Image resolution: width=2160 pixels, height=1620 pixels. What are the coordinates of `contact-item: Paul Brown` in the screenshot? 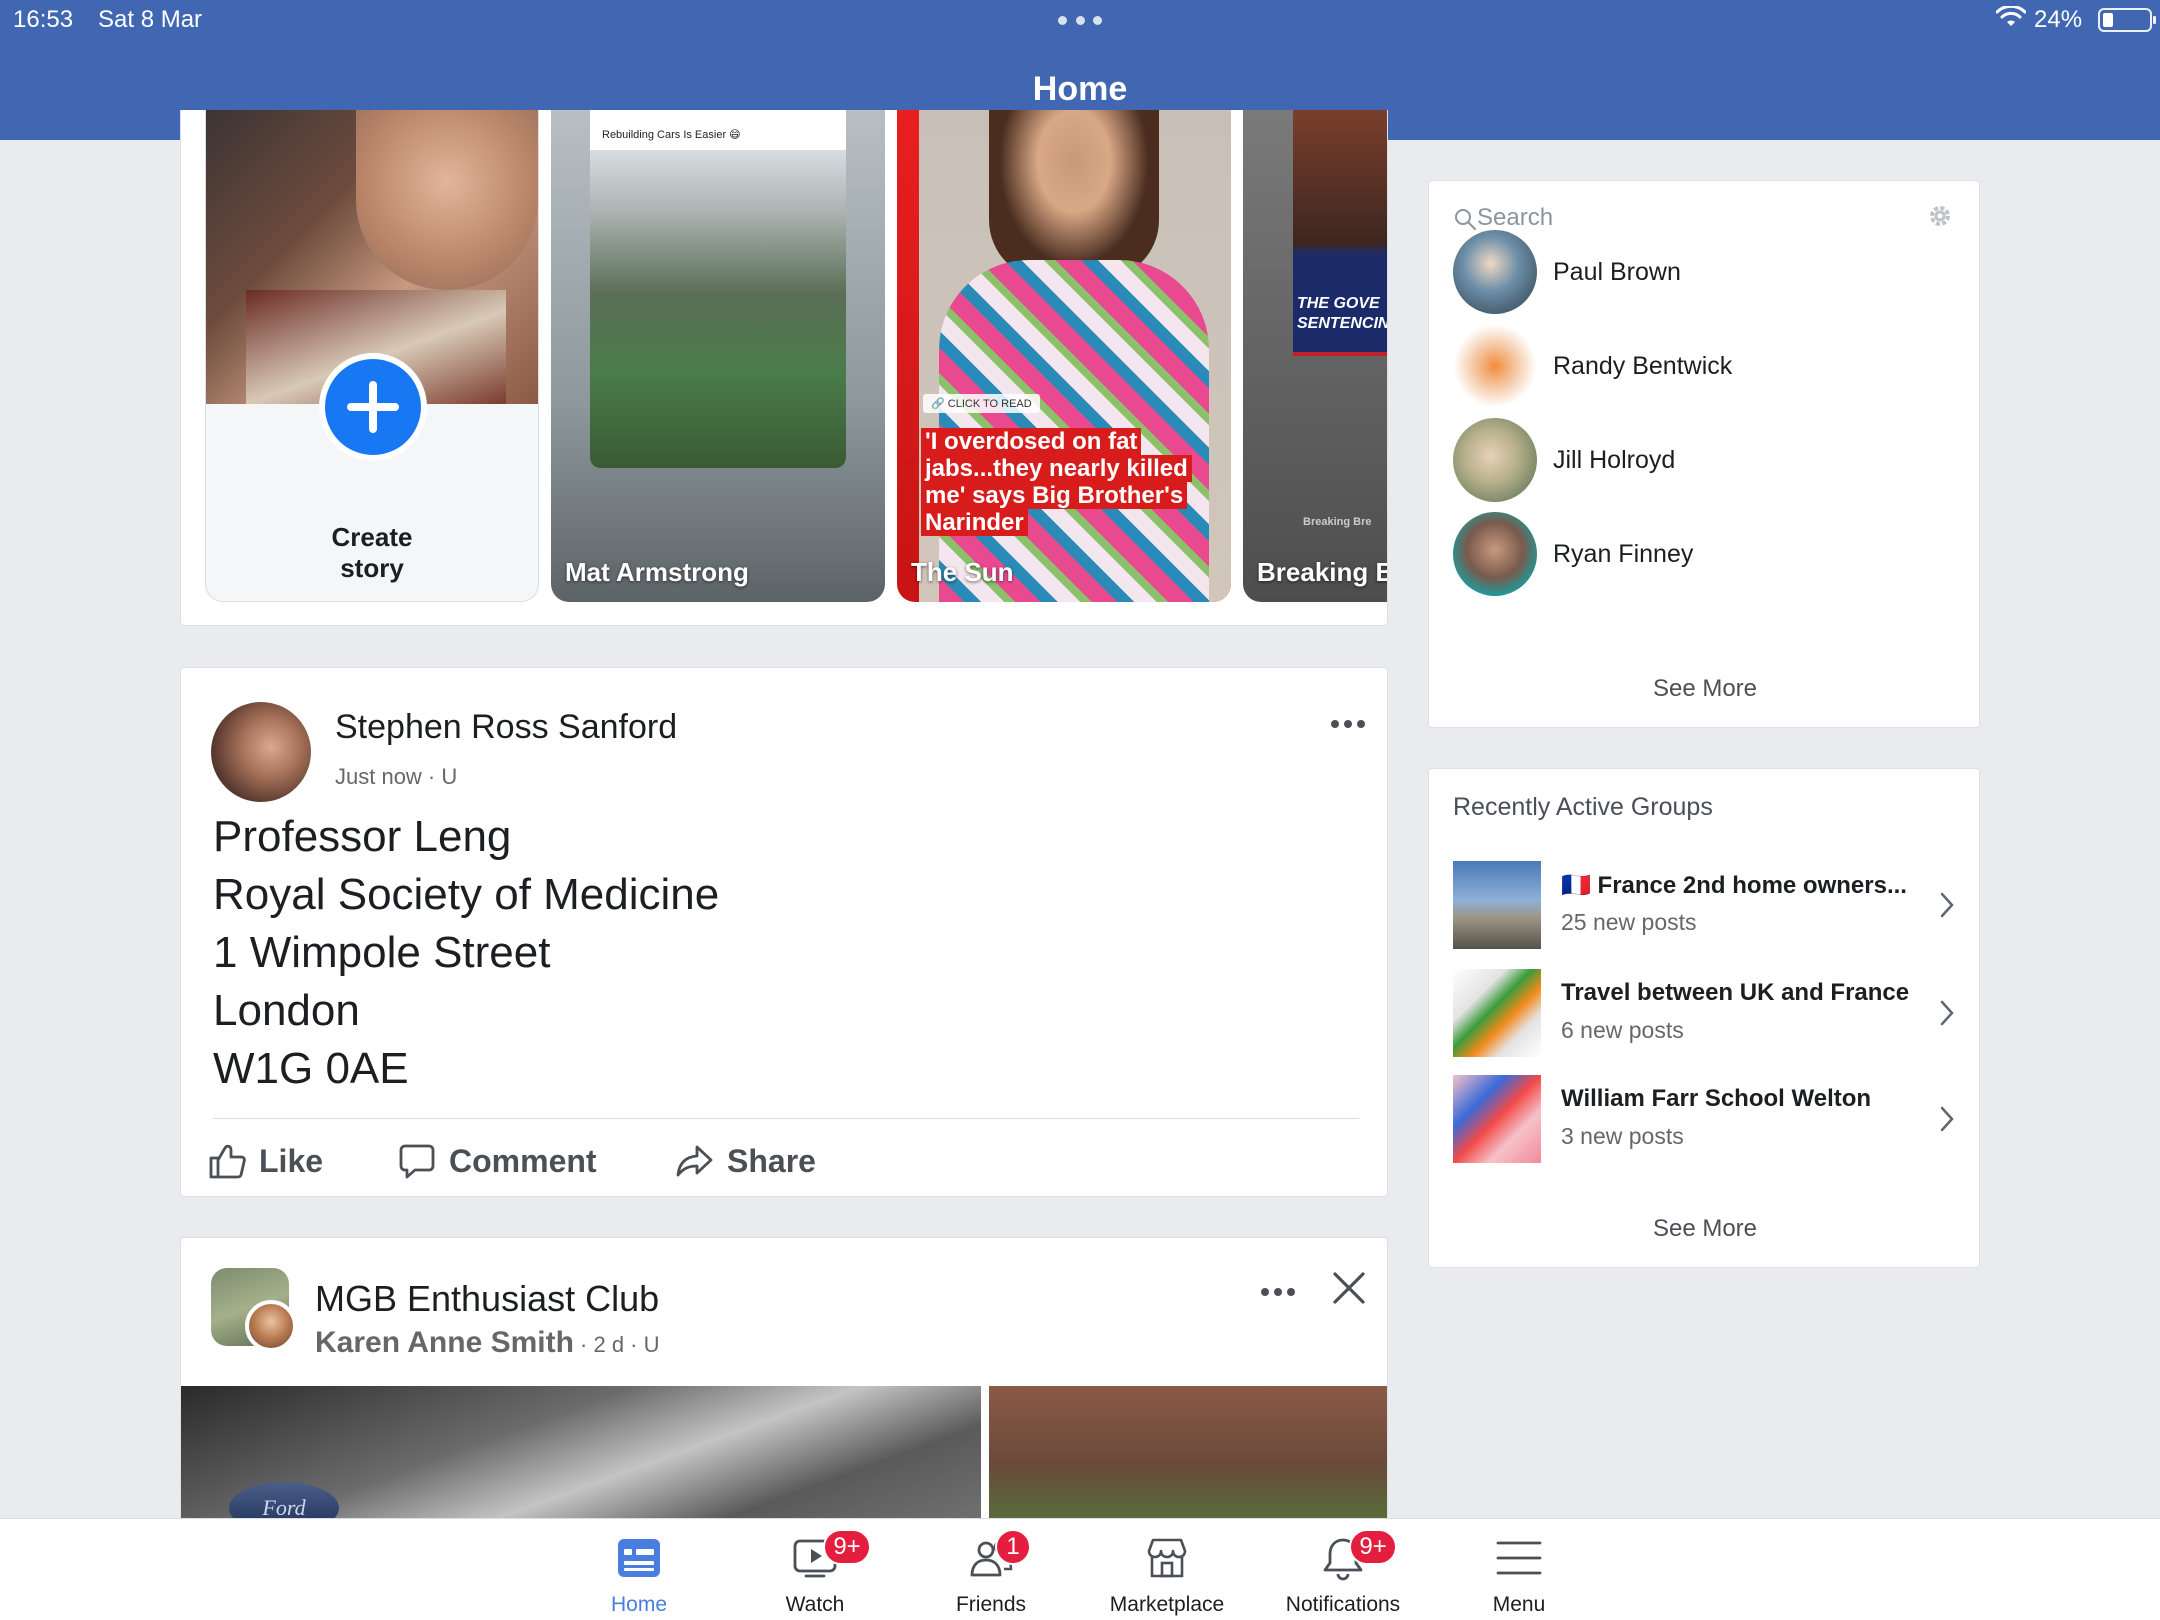 It's located at (1708, 272).